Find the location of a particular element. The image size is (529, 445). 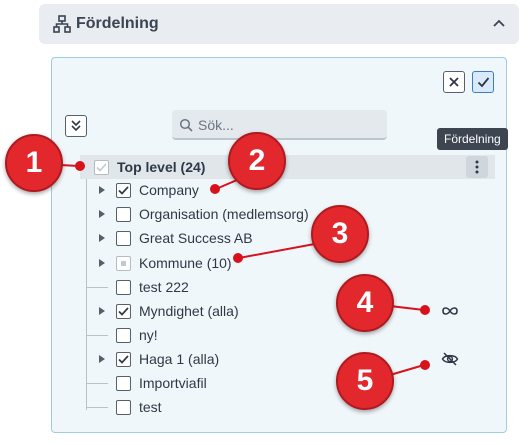

check-icon is located at coordinates (483, 82).